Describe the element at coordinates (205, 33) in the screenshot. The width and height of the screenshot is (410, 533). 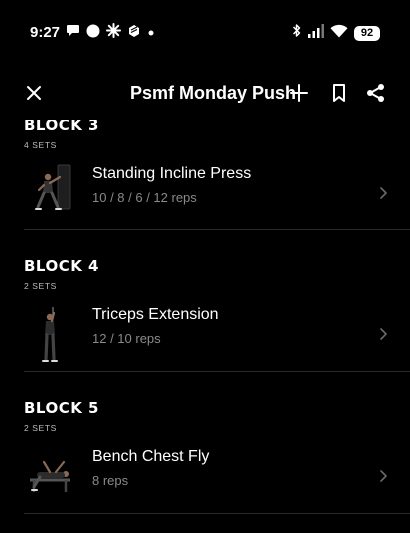
I see `status-bar: 9:27 92` at that location.